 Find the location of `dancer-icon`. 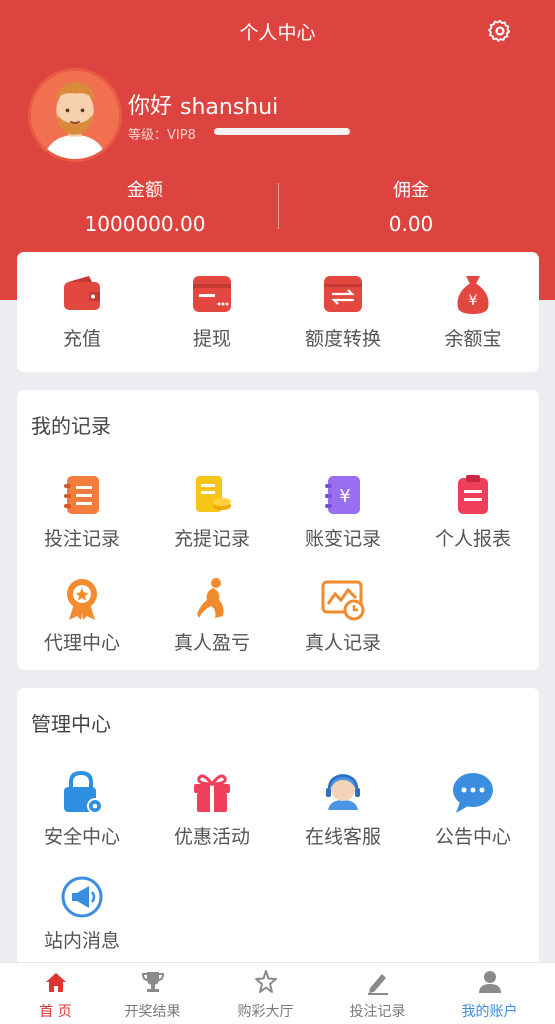

dancer-icon is located at coordinates (210, 598).